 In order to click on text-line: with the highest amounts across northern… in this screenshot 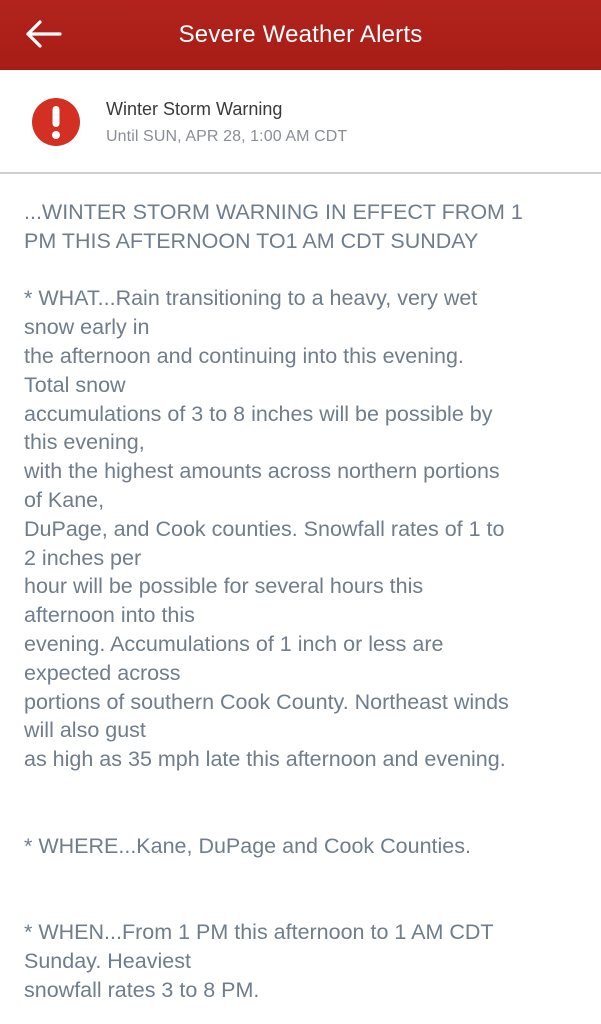, I will do `click(262, 471)`.